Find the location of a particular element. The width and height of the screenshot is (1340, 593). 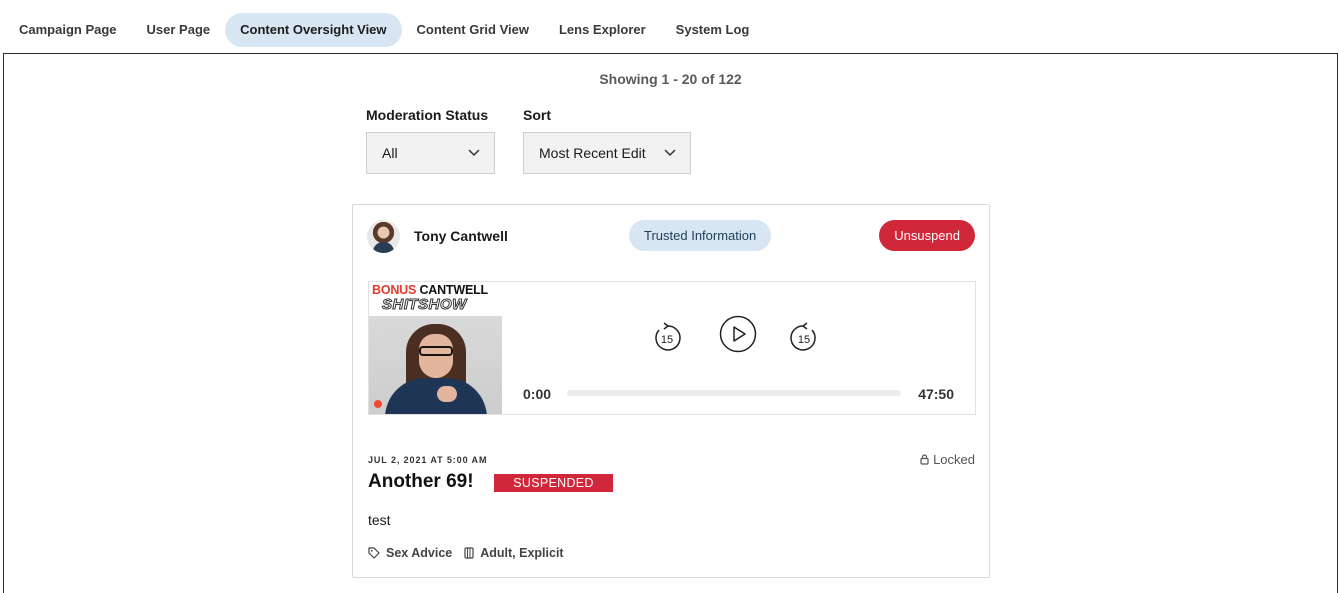

tab-user-page: User Page is located at coordinates (179, 30).